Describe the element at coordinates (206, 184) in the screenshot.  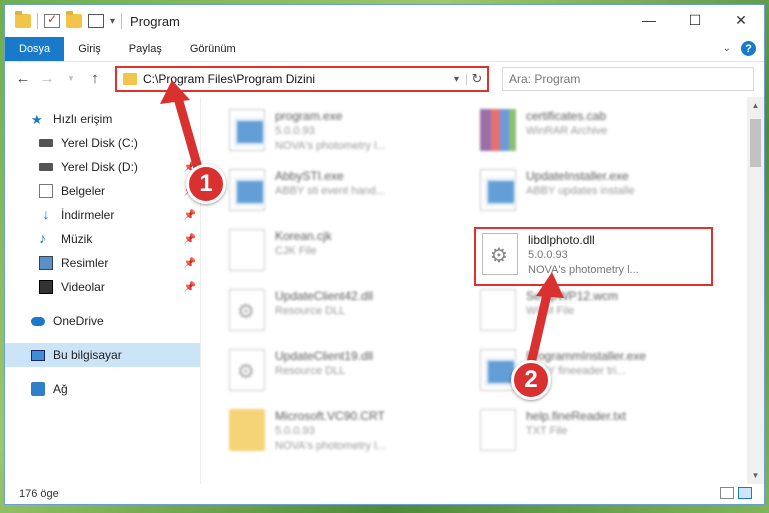
I see `callout-badge-1: 1` at that location.